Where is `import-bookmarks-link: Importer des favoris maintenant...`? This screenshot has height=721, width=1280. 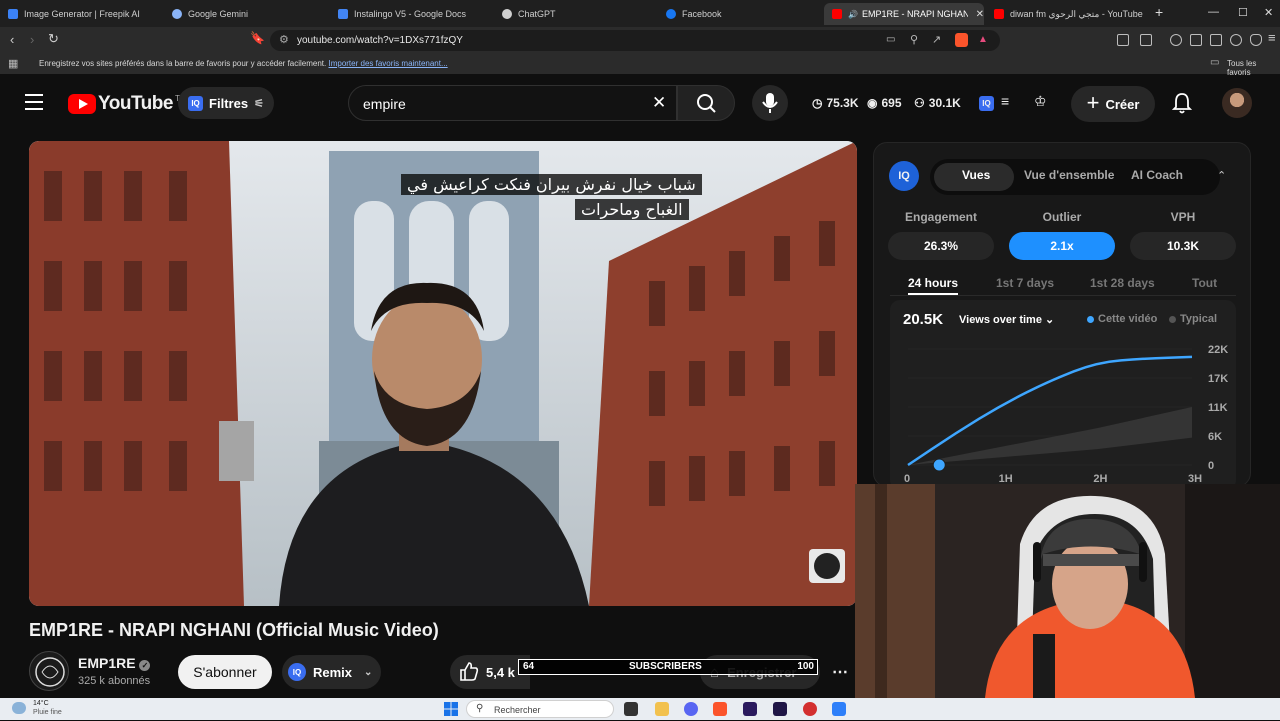 import-bookmarks-link: Importer des favoris maintenant... is located at coordinates (387, 63).